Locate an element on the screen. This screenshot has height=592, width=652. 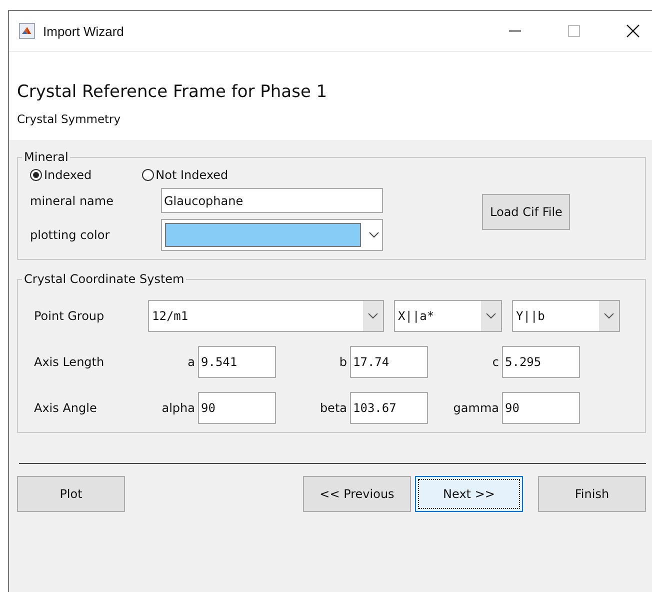
value-field: 17.74 is located at coordinates (389, 362).